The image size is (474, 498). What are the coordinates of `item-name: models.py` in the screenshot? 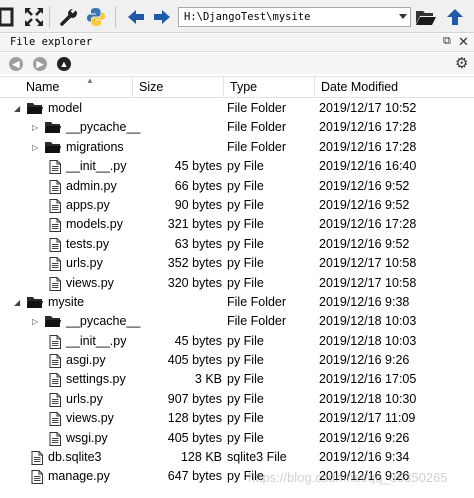 It's located at (94, 224).